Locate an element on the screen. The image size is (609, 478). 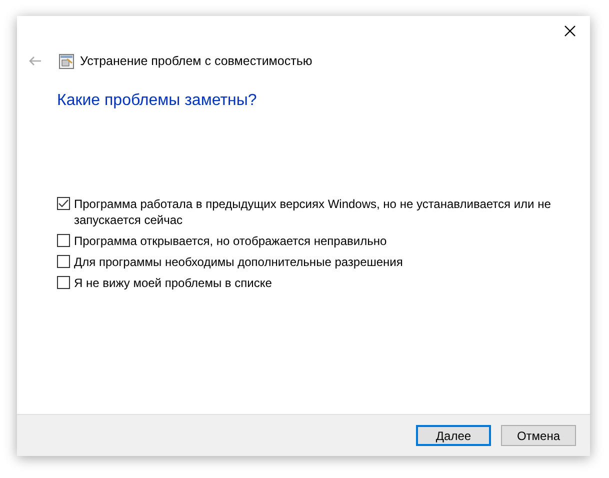
program-window-icon is located at coordinates (66, 61).